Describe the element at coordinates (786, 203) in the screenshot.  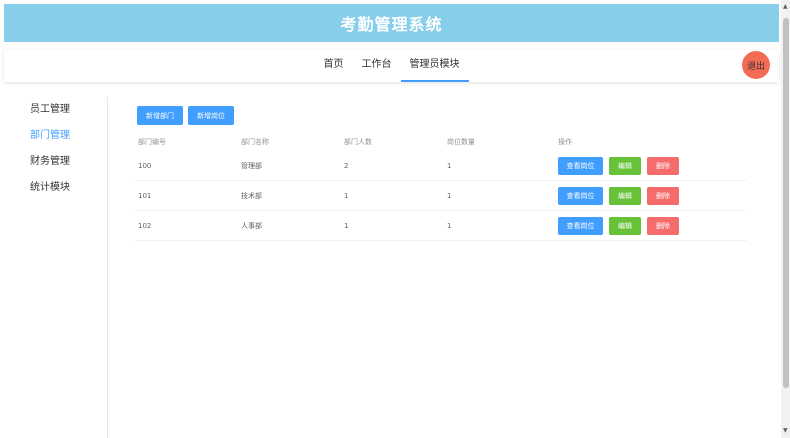
I see `scrollbar-thumb` at that location.